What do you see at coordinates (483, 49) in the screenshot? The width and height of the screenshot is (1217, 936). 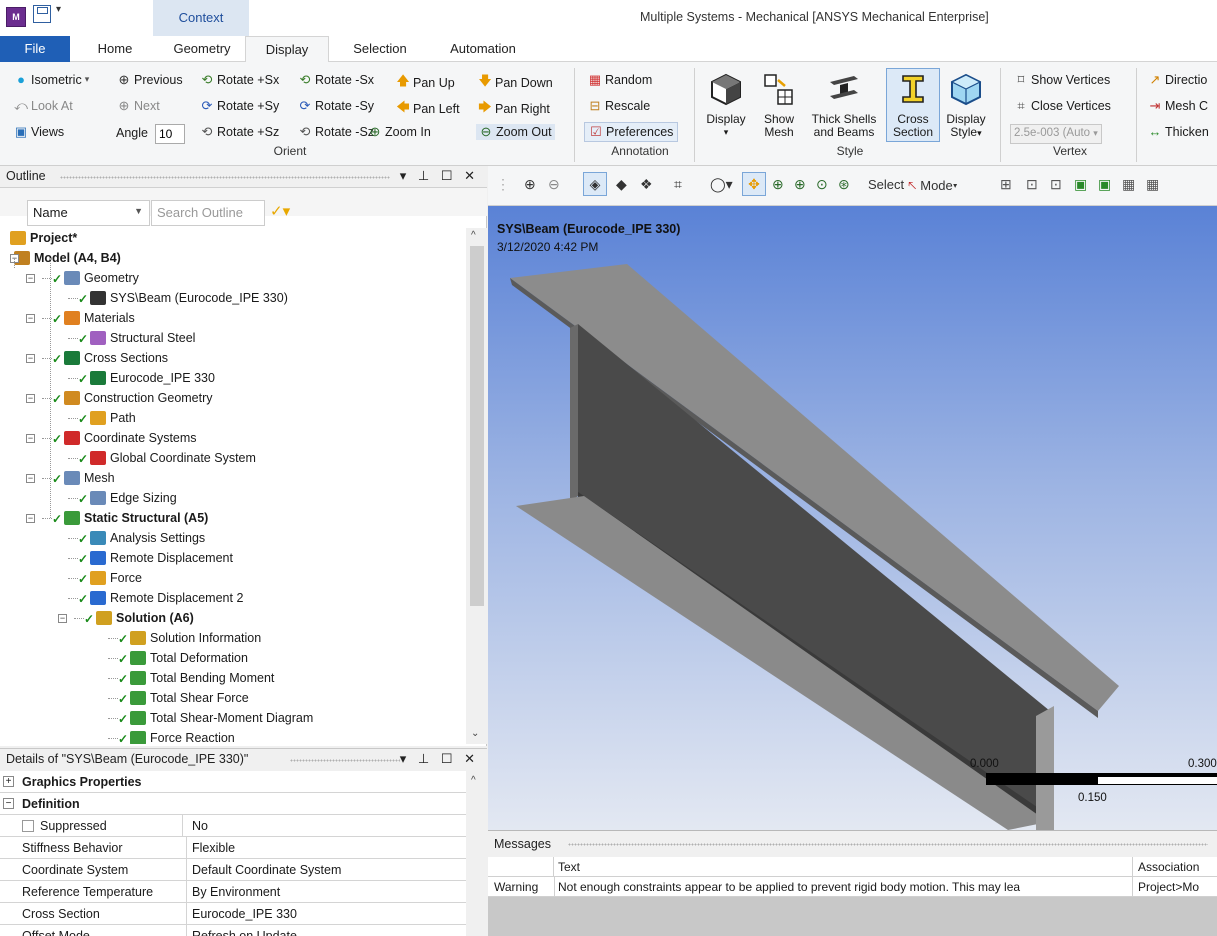 I see `tab-automation: Automation` at bounding box center [483, 49].